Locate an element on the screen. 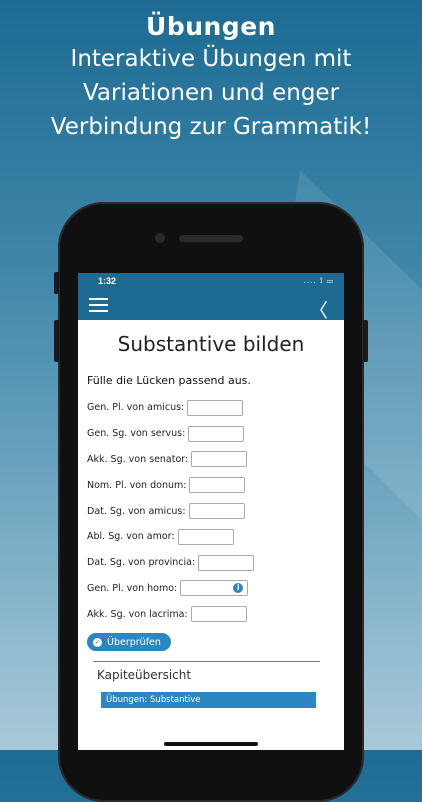 This screenshot has height=802, width=422. status-time: 1:32 is located at coordinates (107, 281).